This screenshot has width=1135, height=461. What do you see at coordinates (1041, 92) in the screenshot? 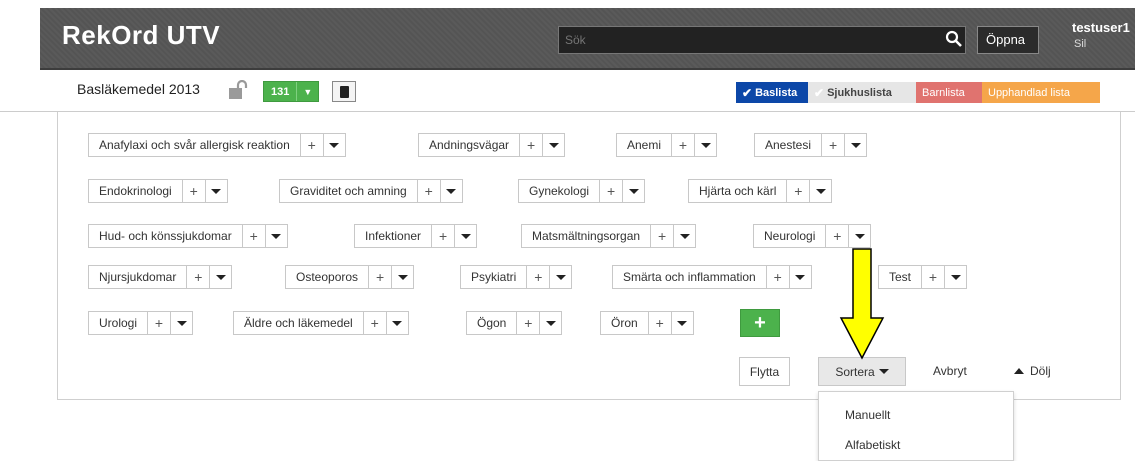
I see `tab-upphandlad-lista: Upphandlad lista` at bounding box center [1041, 92].